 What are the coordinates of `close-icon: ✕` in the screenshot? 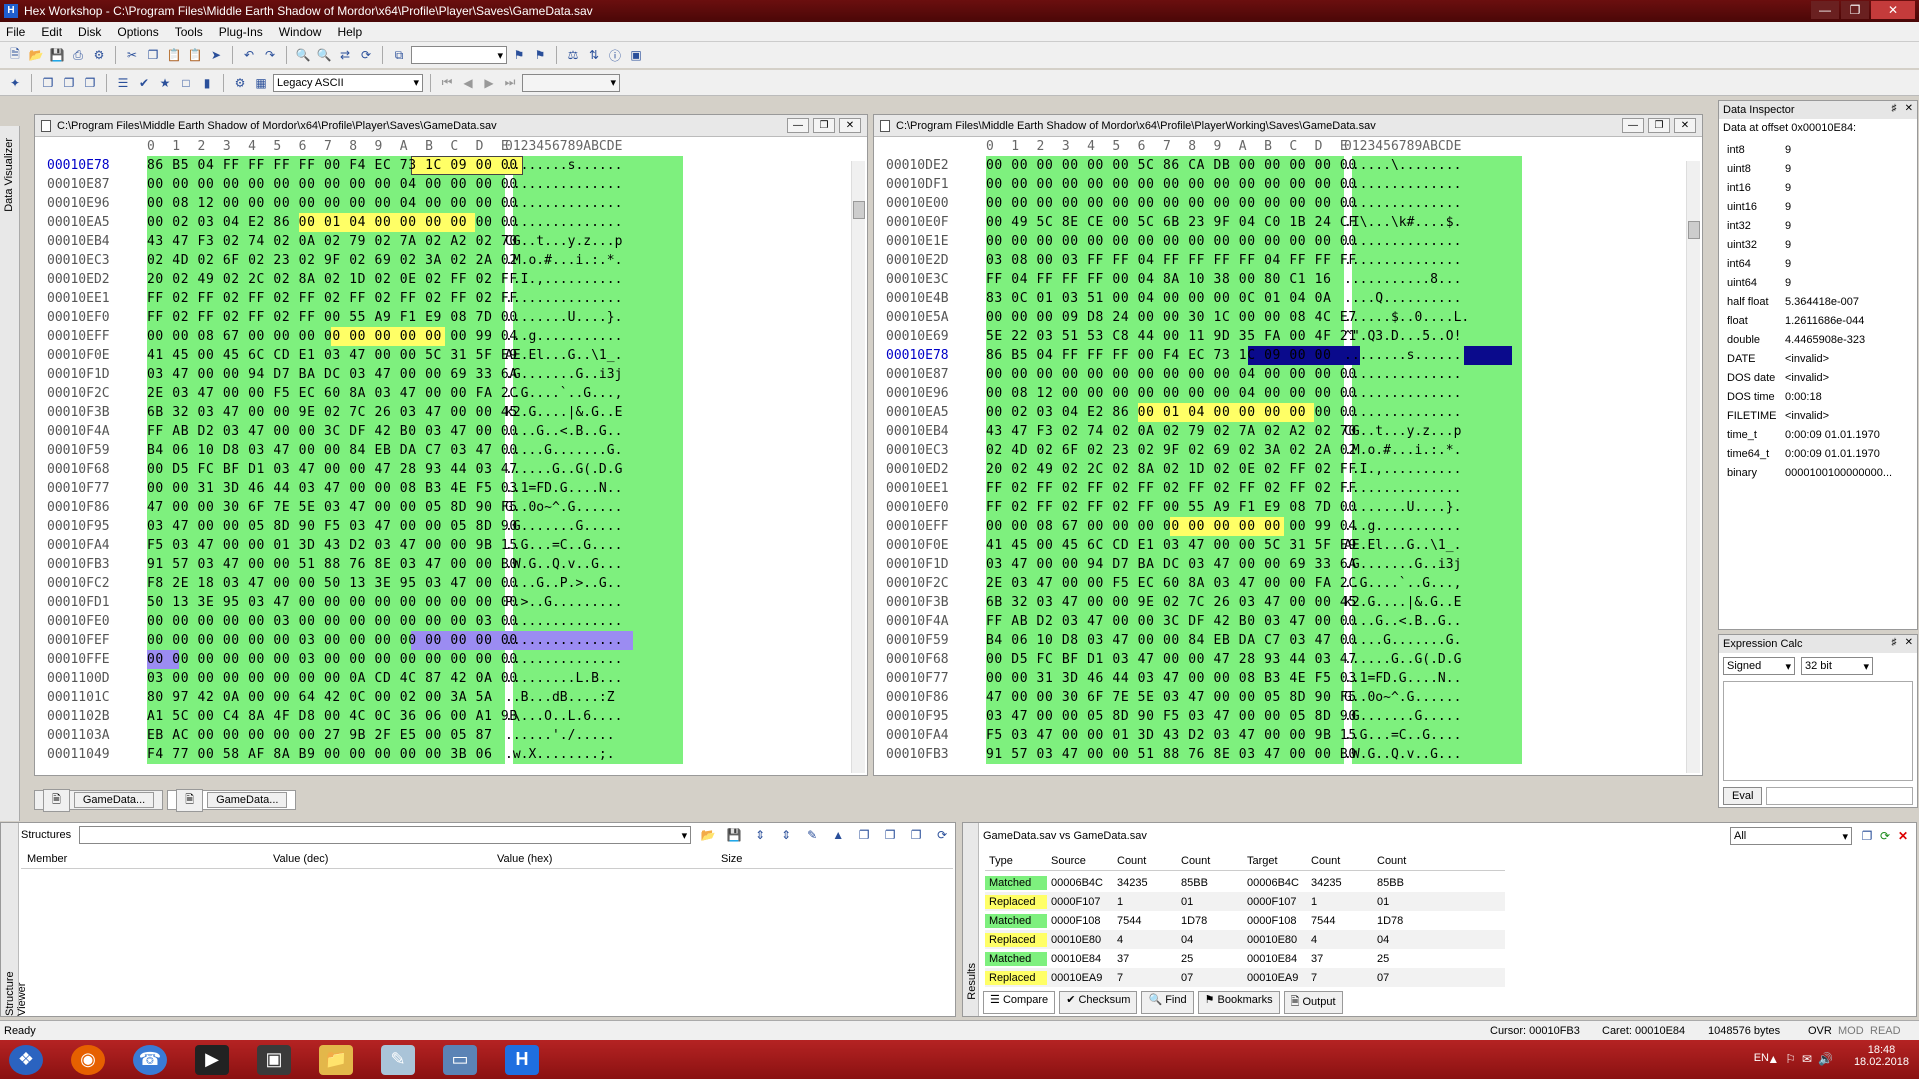 It's located at (1909, 108).